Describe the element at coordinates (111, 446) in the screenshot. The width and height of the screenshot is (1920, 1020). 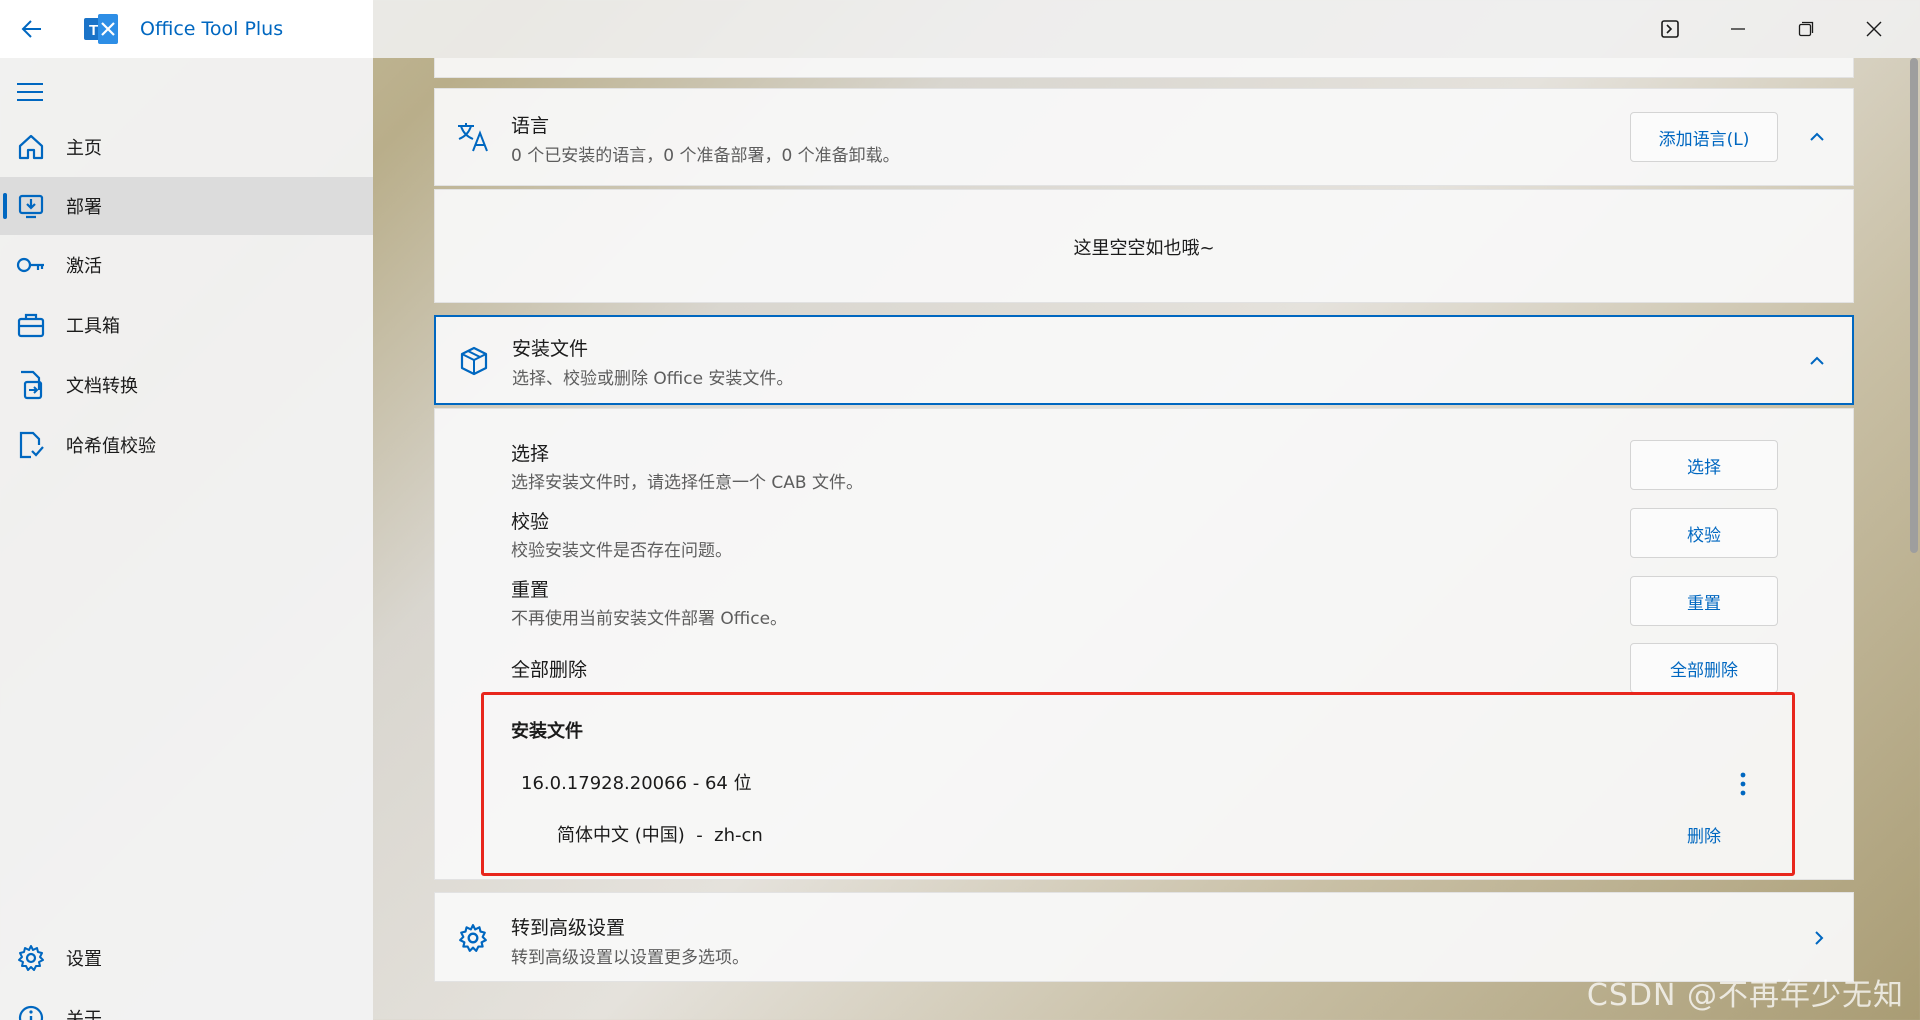
I see `sidebar-item-label: 哈希值校验` at that location.